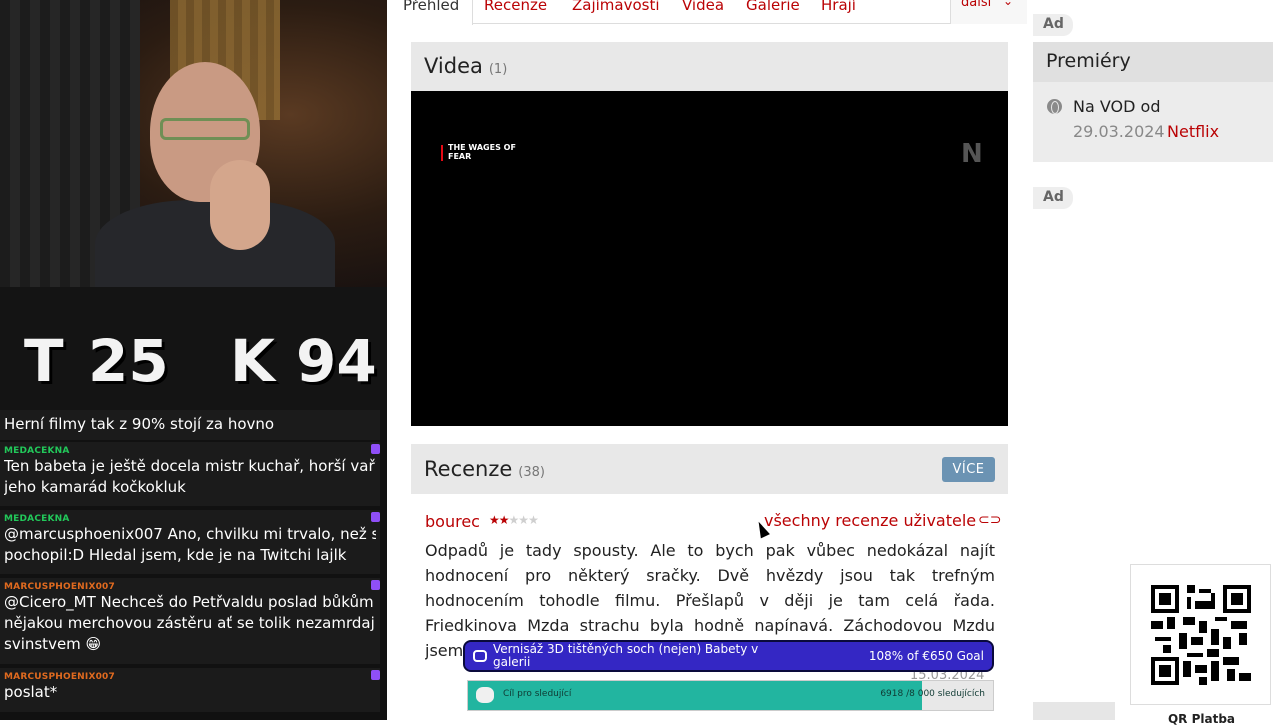 This screenshot has height=726, width=1280. I want to click on all-user-reviews-link: všechny recenze uživatele, so click(870, 520).